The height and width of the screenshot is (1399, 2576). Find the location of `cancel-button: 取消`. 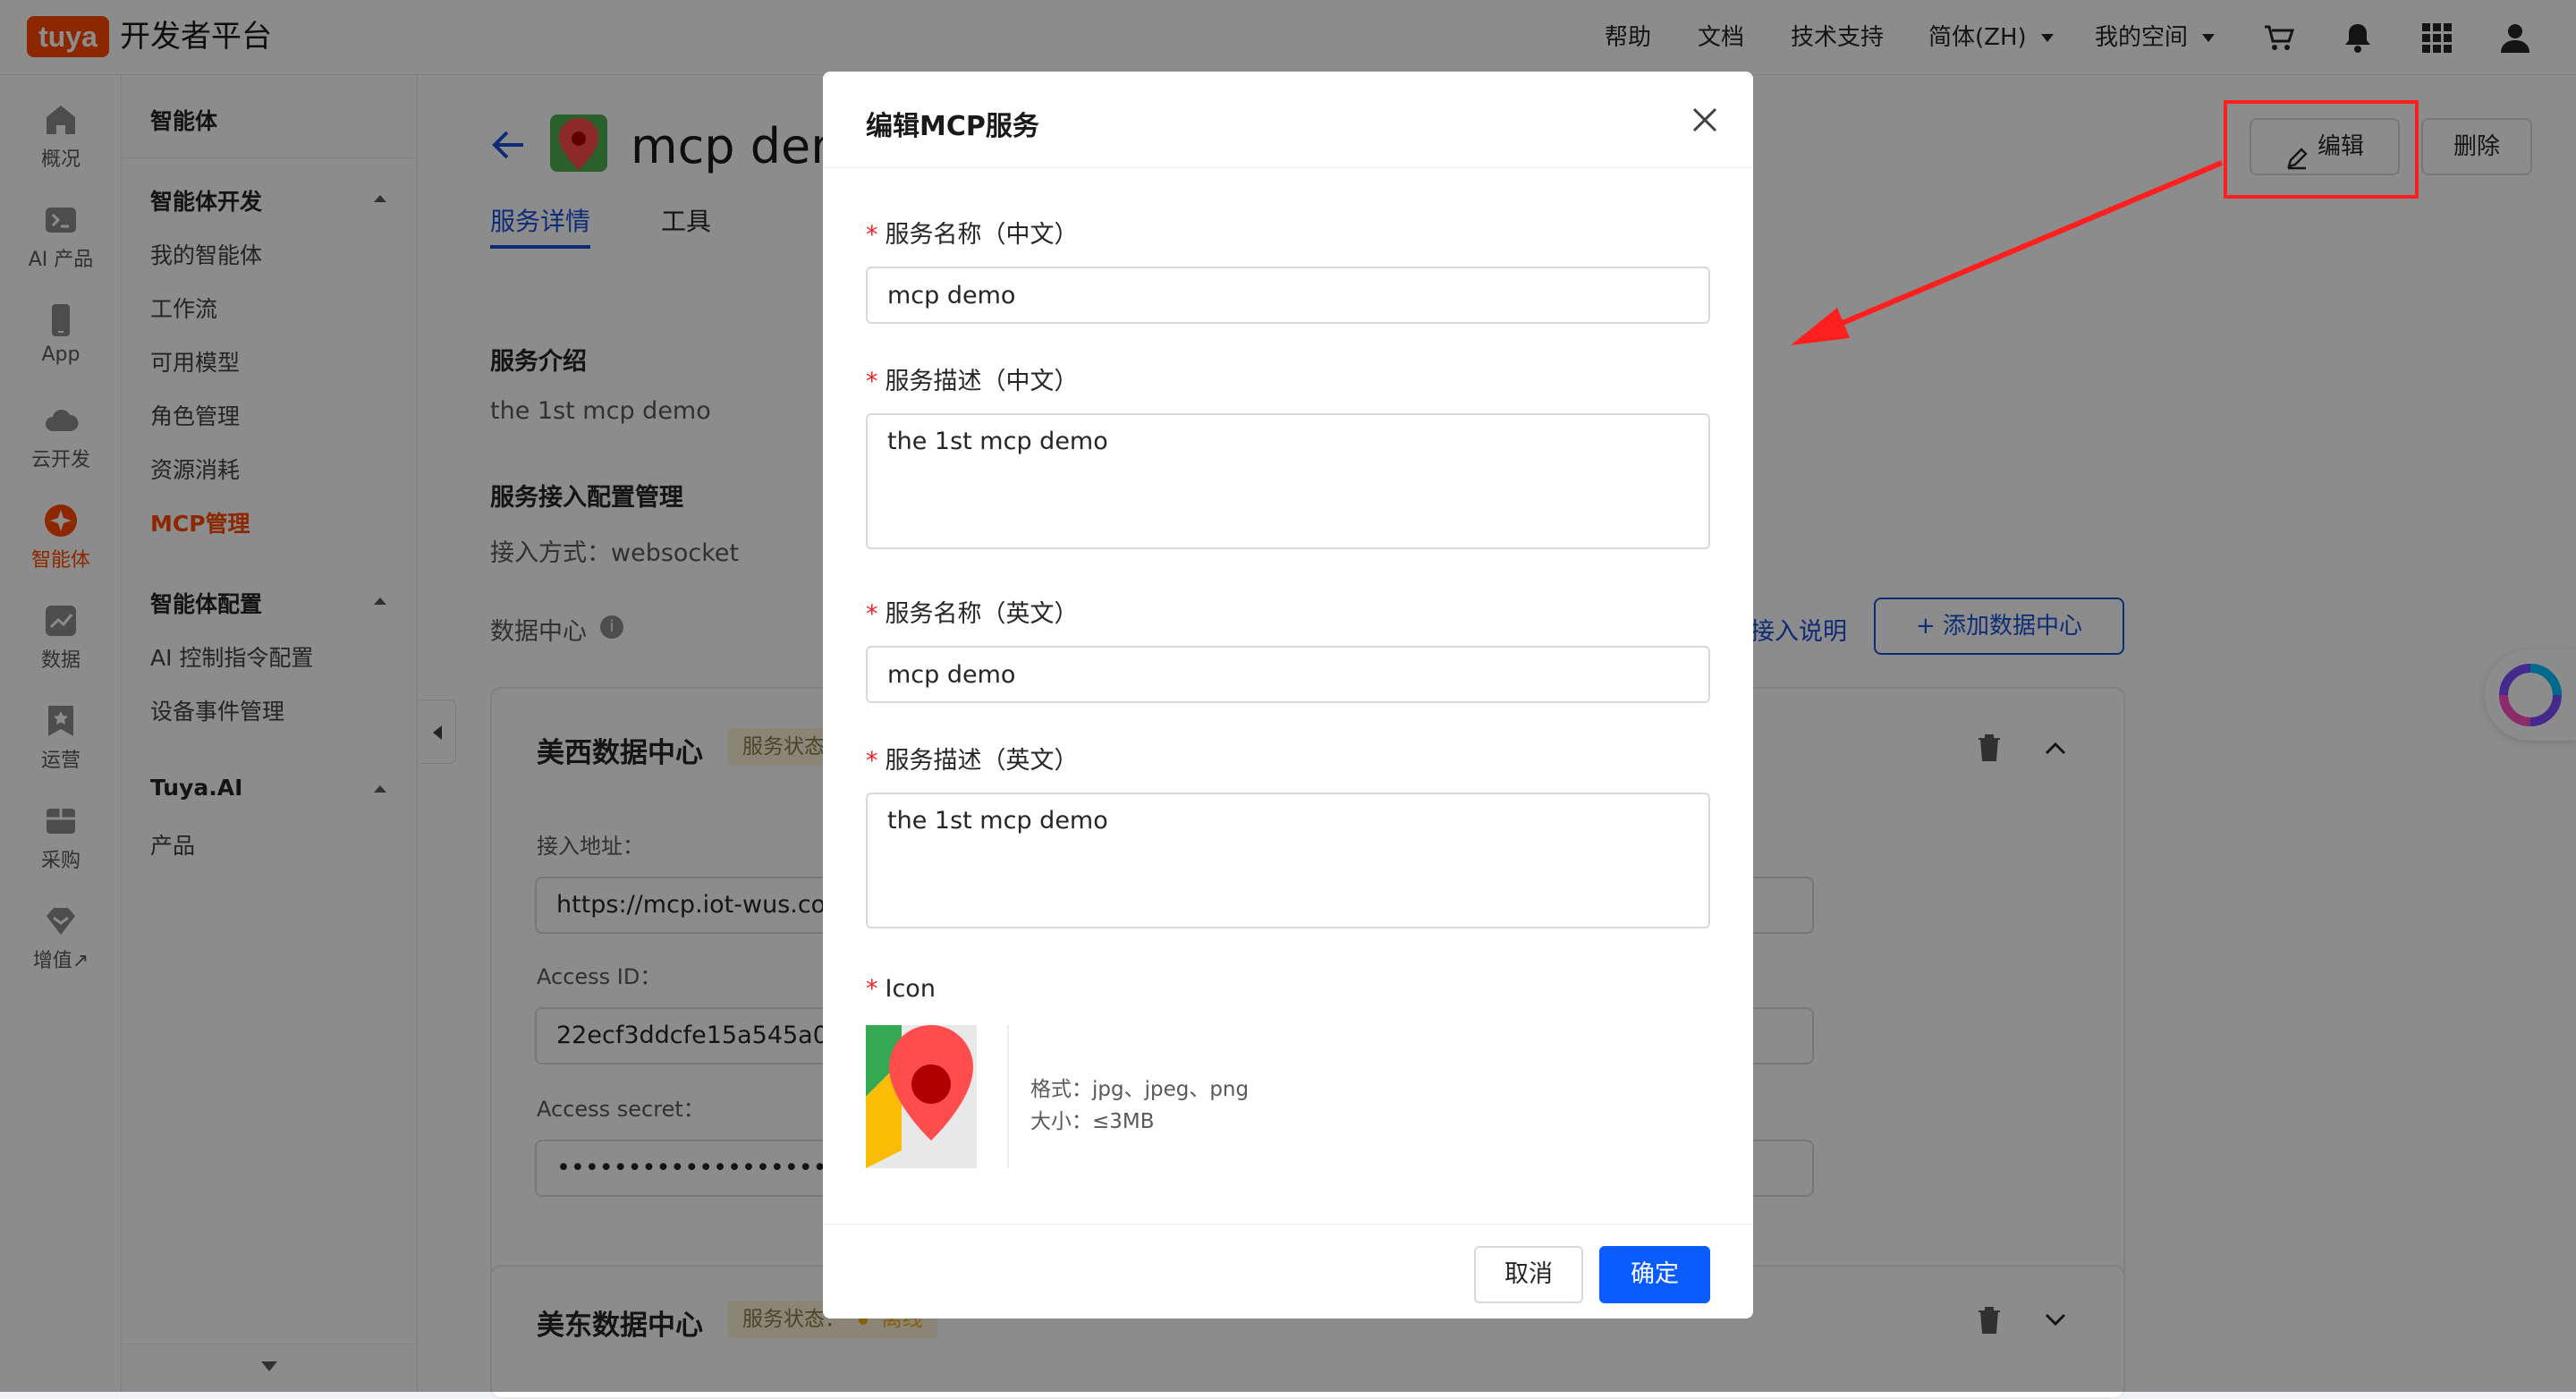

cancel-button: 取消 is located at coordinates (1528, 1274).